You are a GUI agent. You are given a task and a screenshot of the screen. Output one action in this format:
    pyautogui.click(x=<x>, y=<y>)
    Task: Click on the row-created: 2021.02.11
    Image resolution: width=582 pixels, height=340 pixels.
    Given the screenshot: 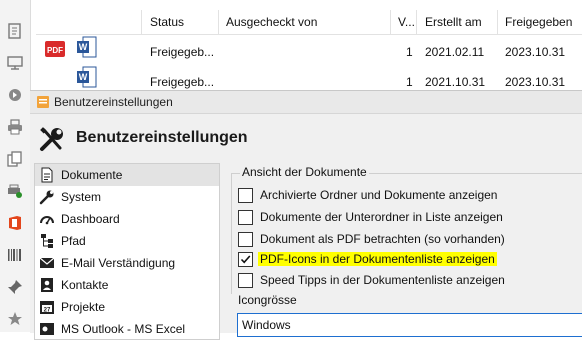 What is the action you would take?
    pyautogui.click(x=455, y=52)
    